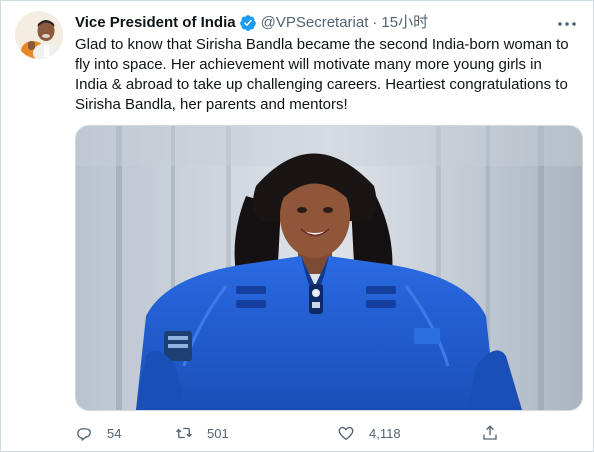 Image resolution: width=594 pixels, height=452 pixels. What do you see at coordinates (295, 433) in the screenshot?
I see `tweet-actions: 54 501 4,118` at bounding box center [295, 433].